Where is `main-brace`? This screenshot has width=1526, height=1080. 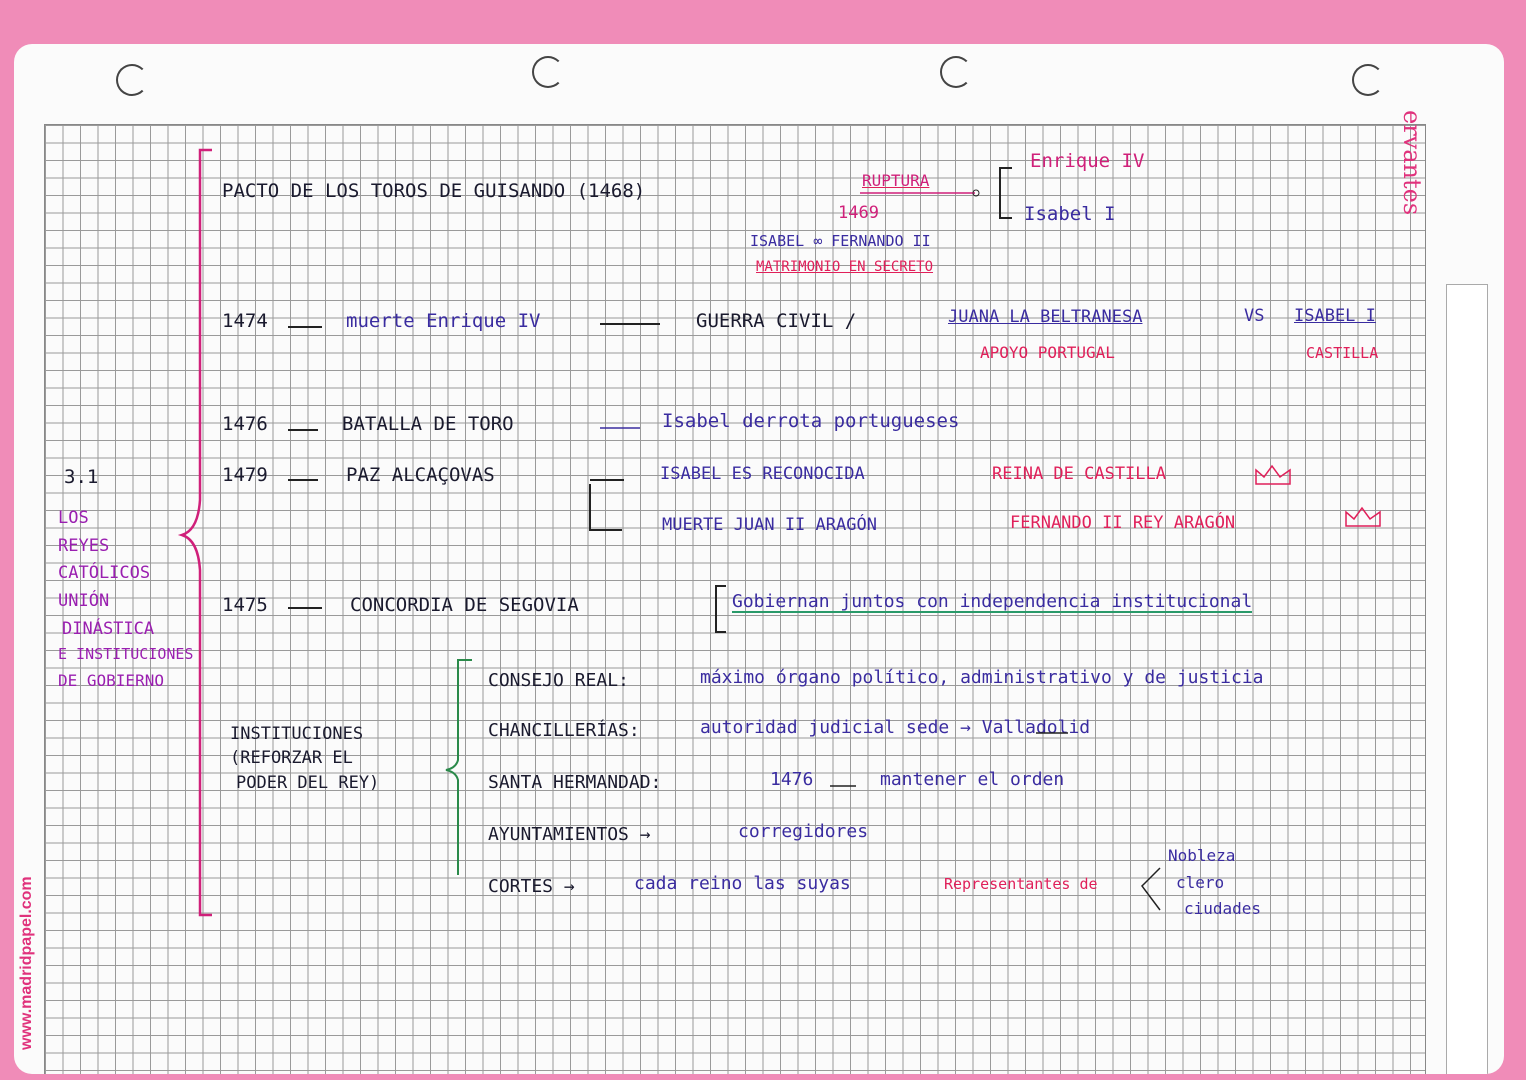 main-brace is located at coordinates (194, 532).